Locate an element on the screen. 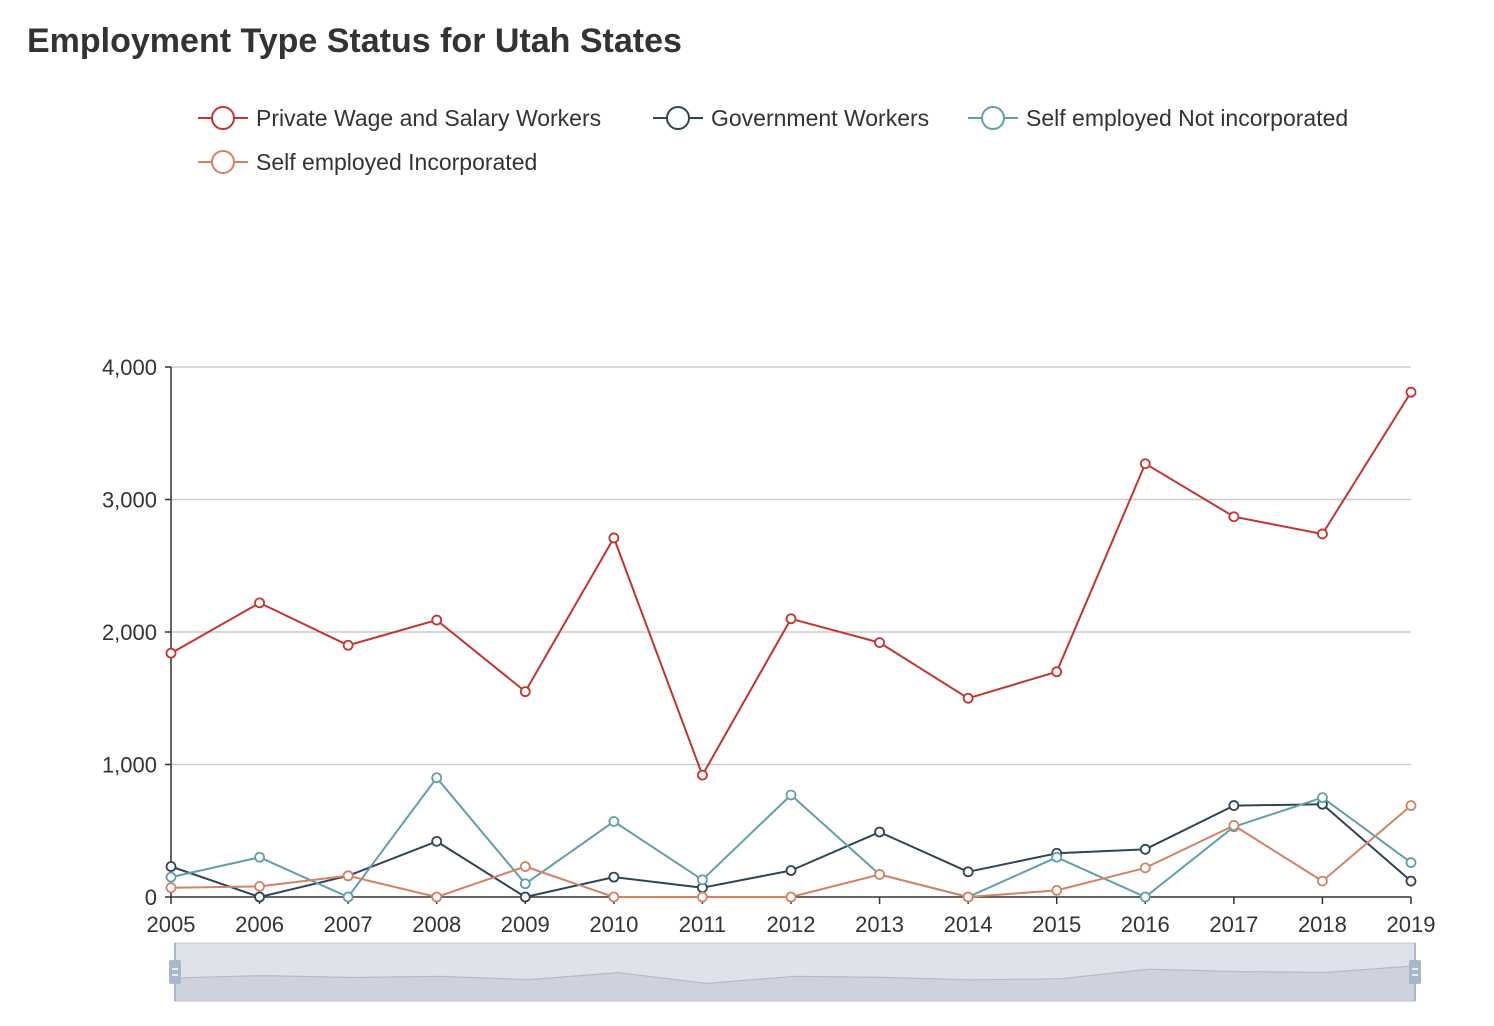 The height and width of the screenshot is (1026, 1494). x-tick-label: 2017 is located at coordinates (1233, 924).